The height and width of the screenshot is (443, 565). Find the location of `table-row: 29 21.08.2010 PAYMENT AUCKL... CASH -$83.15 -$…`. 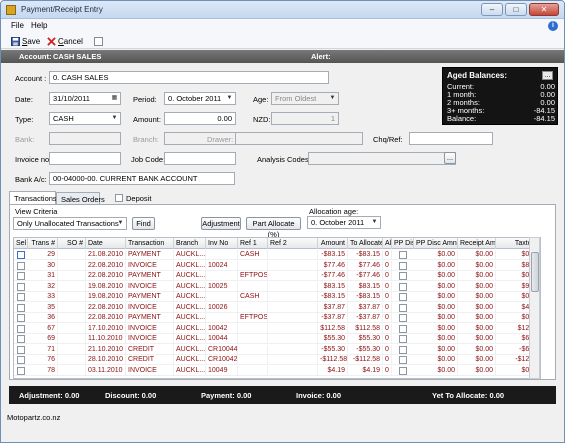

table-row: 29 21.08.2010 PAYMENT AUCKL... CASH -$83.15 -$… is located at coordinates (277, 255).